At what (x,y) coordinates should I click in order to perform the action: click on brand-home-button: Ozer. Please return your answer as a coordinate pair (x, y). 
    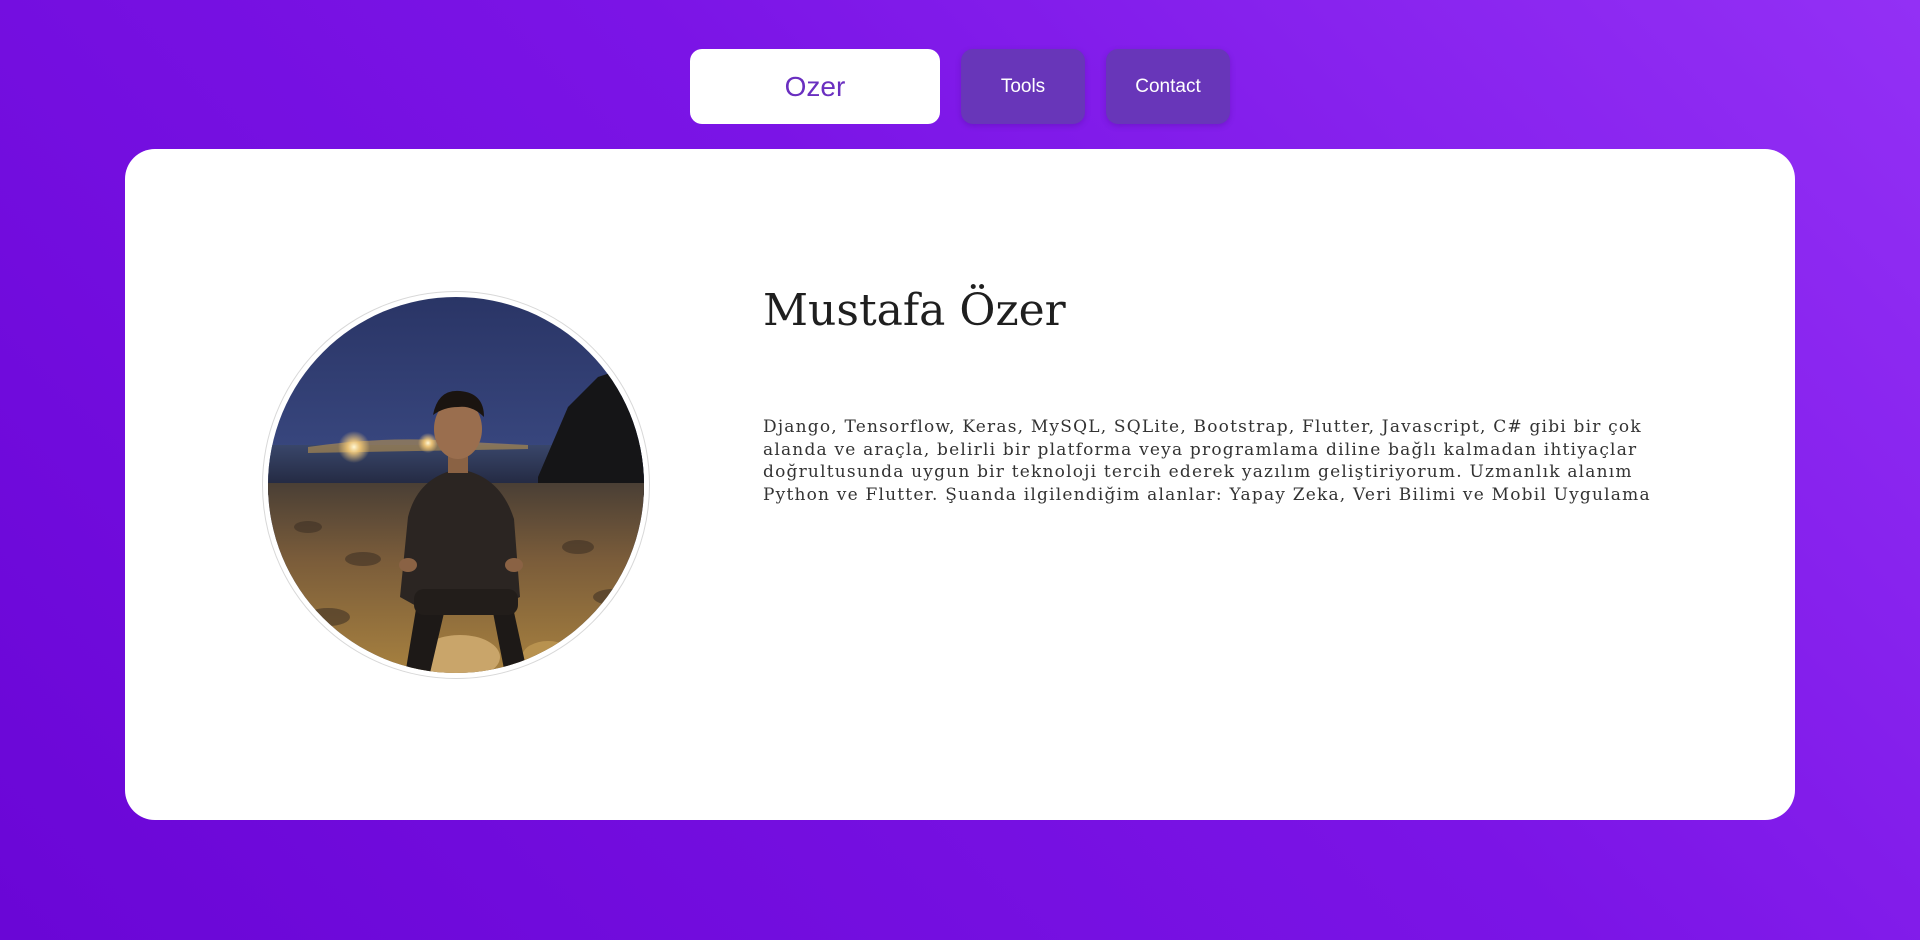
    Looking at the image, I should click on (815, 86).